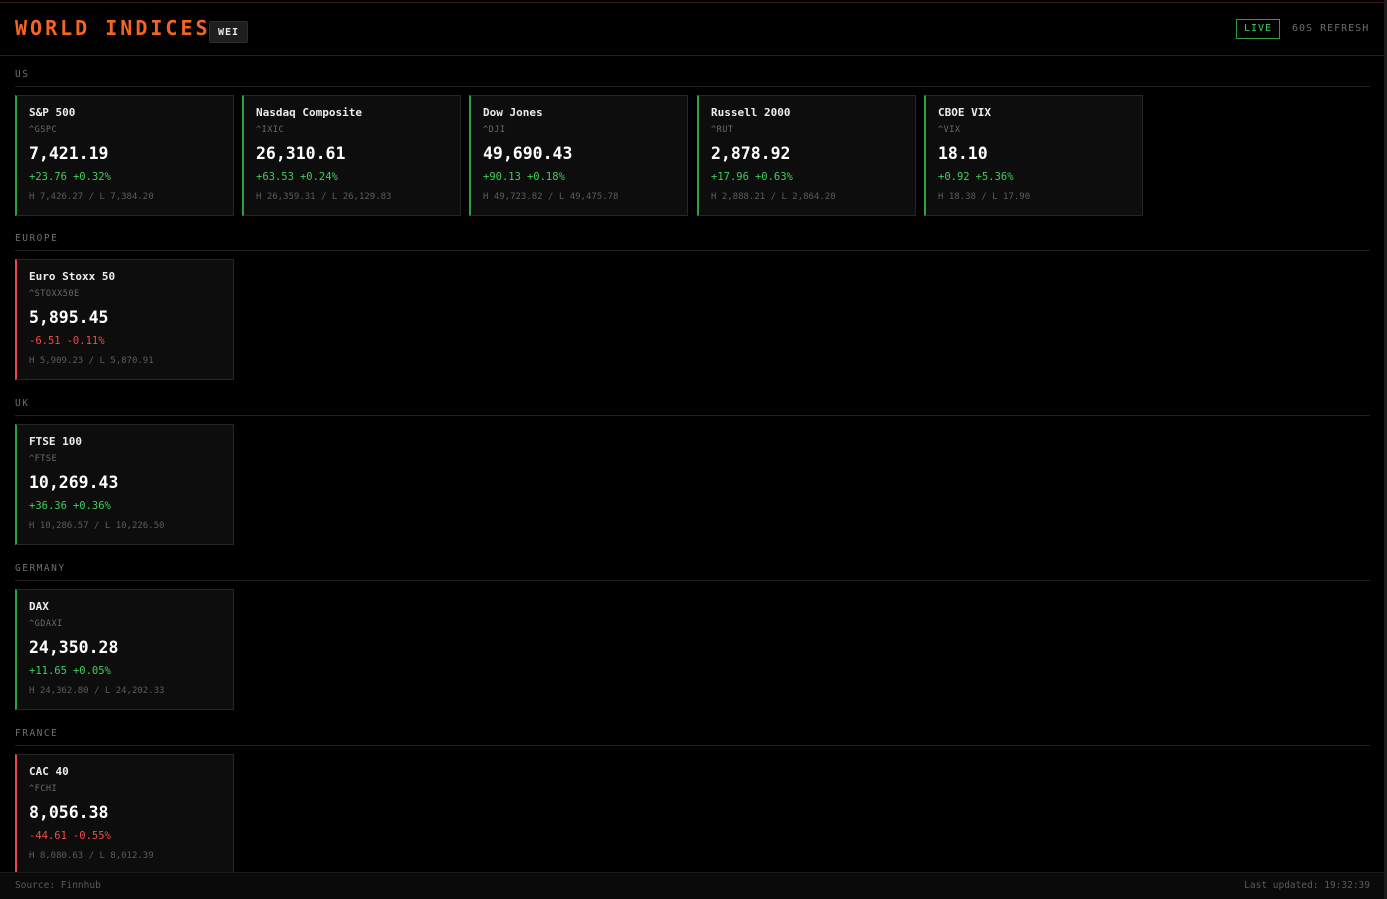  Describe the element at coordinates (69, 153) in the screenshot. I see `index-price: 7,421.19` at that location.